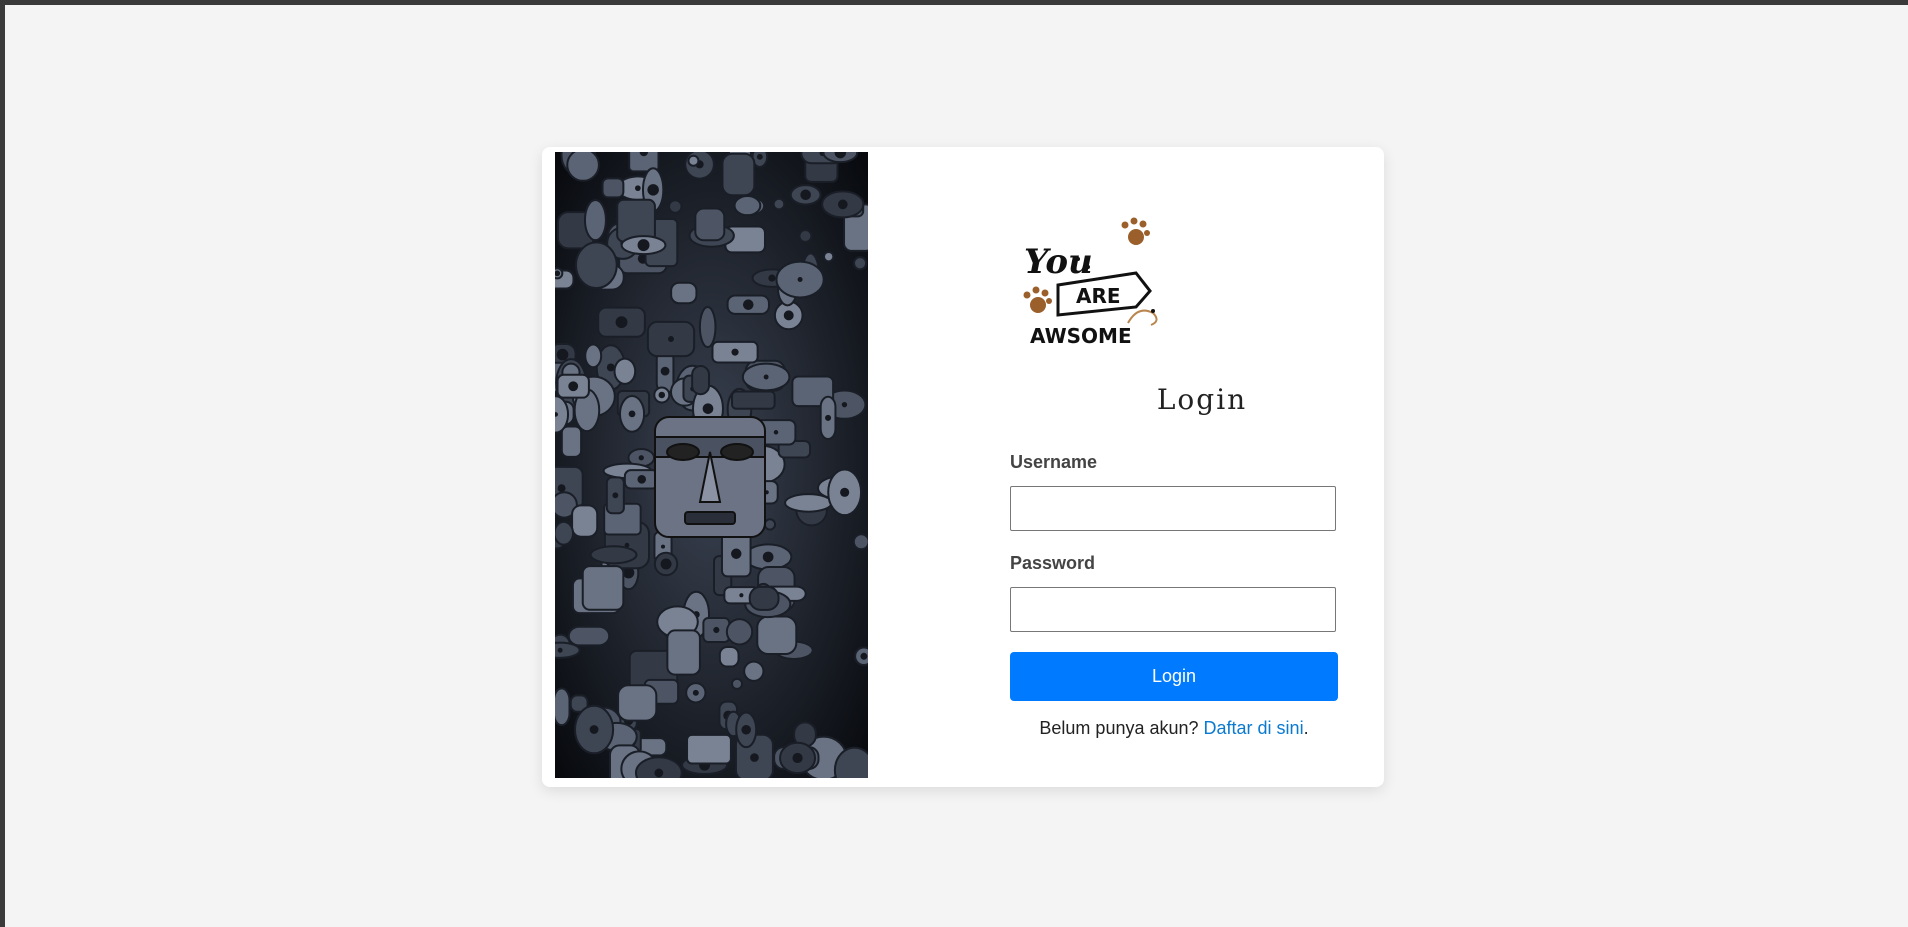 This screenshot has width=1908, height=927. What do you see at coordinates (1202, 399) in the screenshot?
I see `page-title: Login` at bounding box center [1202, 399].